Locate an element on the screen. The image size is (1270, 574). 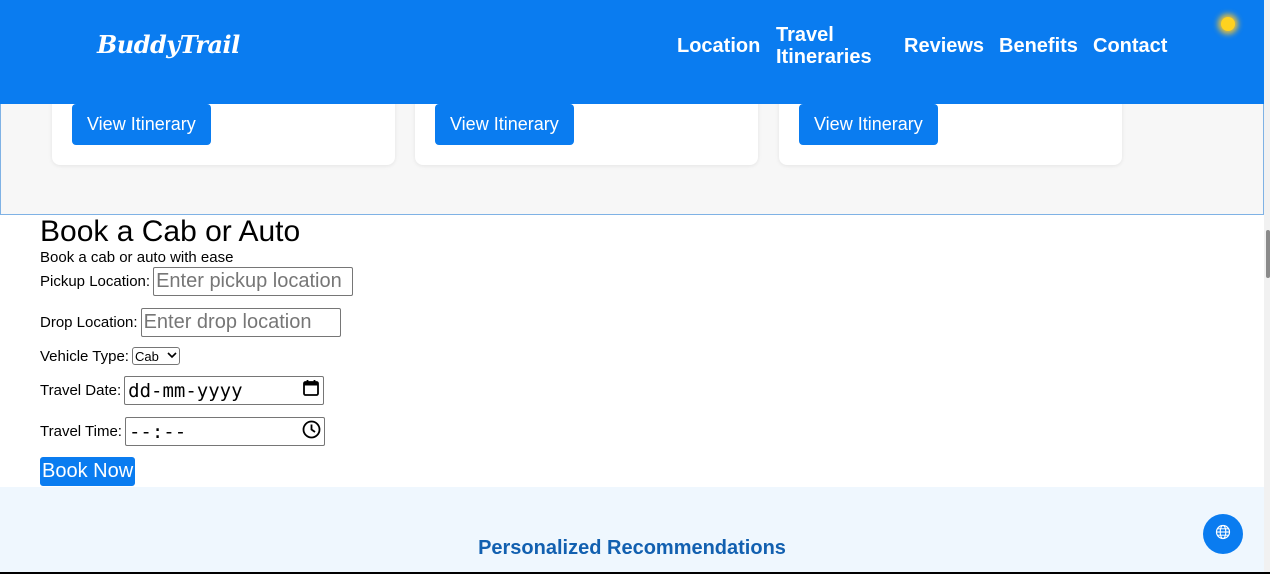
book-now-button: Book Now is located at coordinates (88, 471).